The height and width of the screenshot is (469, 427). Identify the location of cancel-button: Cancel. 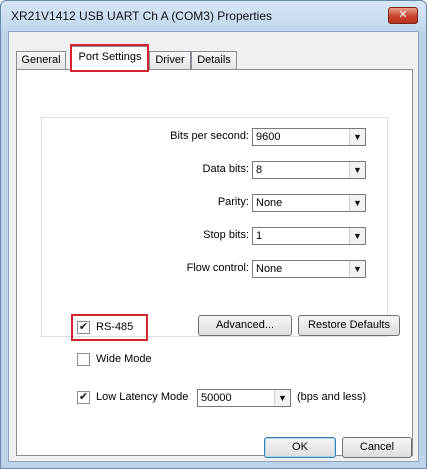
(377, 447).